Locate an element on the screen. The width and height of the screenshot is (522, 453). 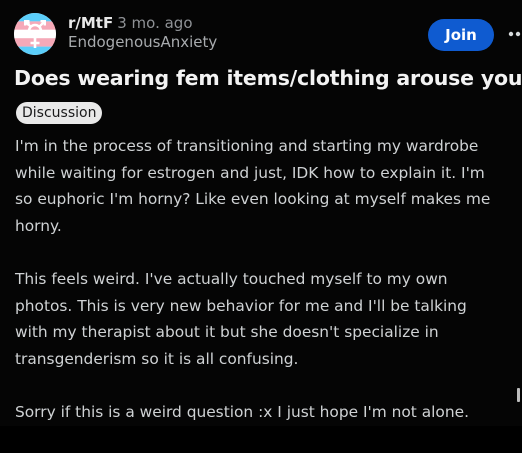
body-line: horny. is located at coordinates (38, 225).